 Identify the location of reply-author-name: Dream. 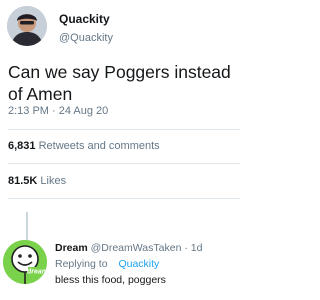
(71, 248).